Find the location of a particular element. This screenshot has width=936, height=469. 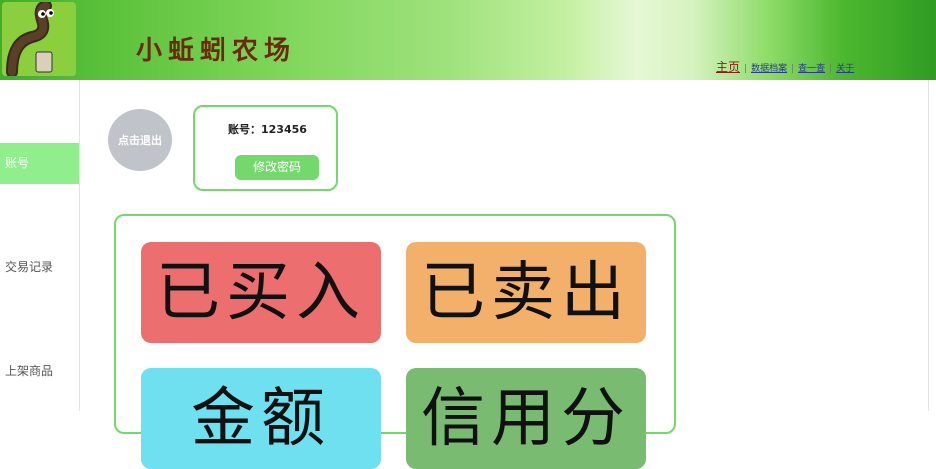

sold-tile: 已卖出 is located at coordinates (526, 292).